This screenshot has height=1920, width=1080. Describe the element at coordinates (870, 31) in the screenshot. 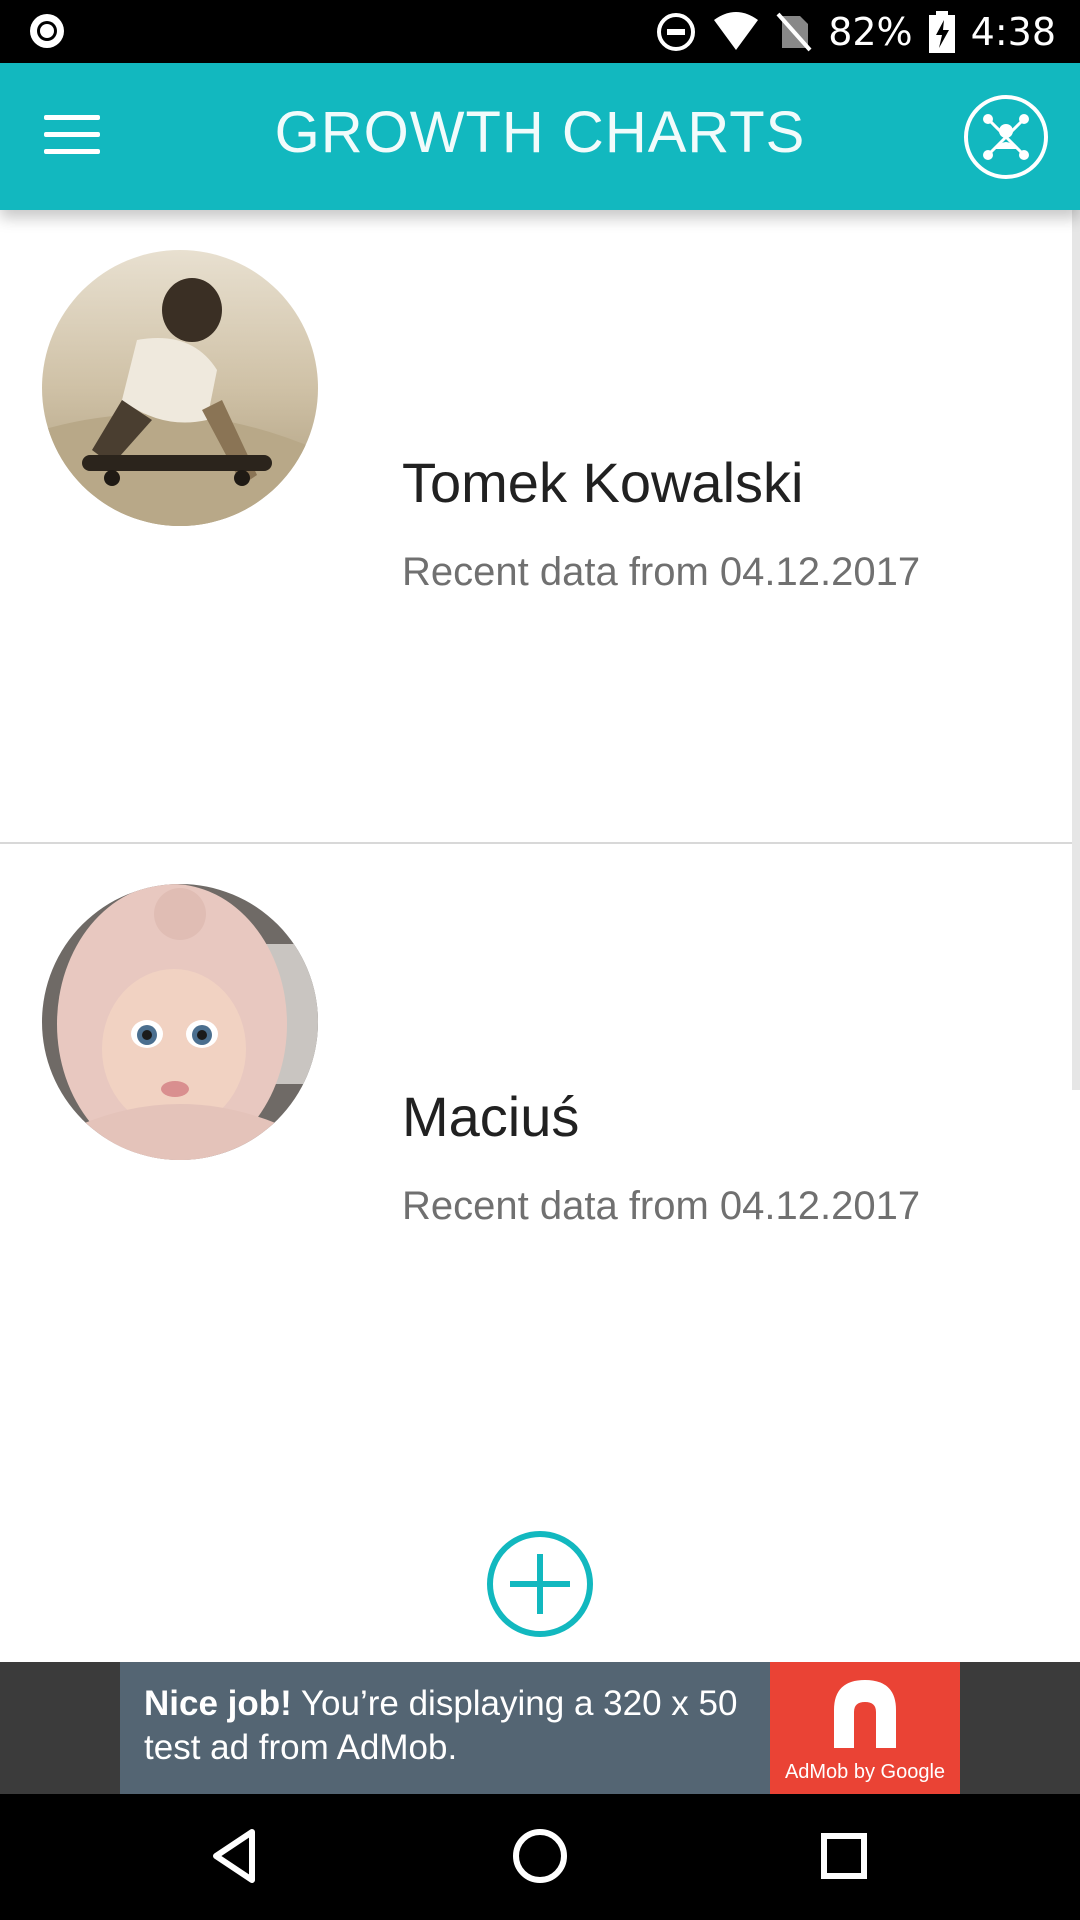

I see `battery-percent: 82%` at that location.